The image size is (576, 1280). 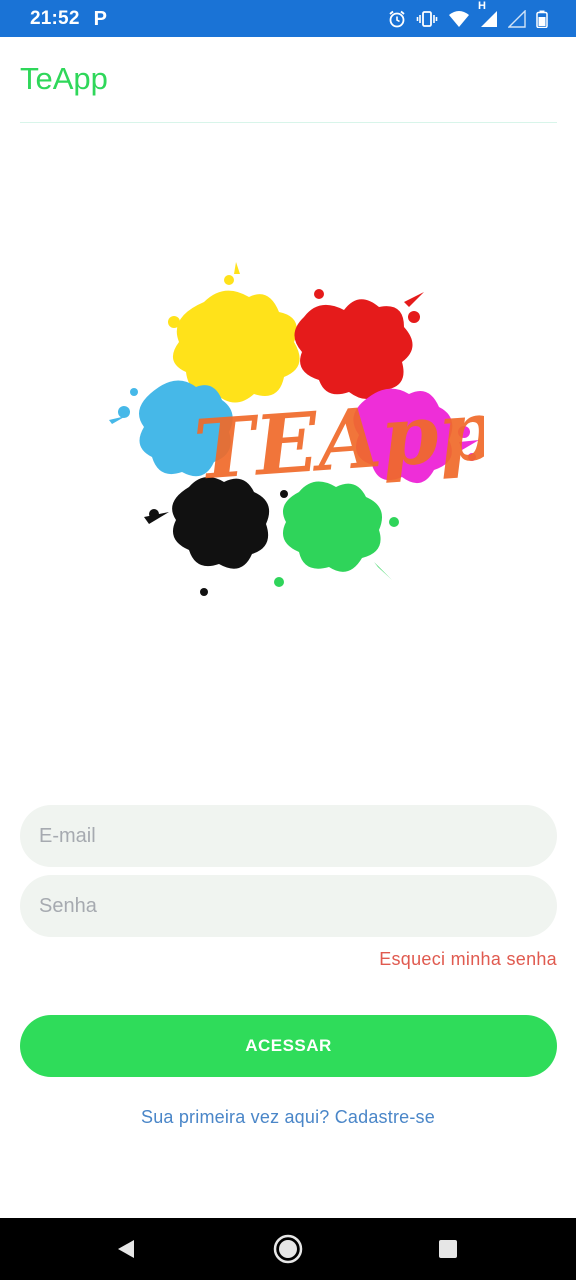 I want to click on network-type-label: H, so click(x=482, y=6).